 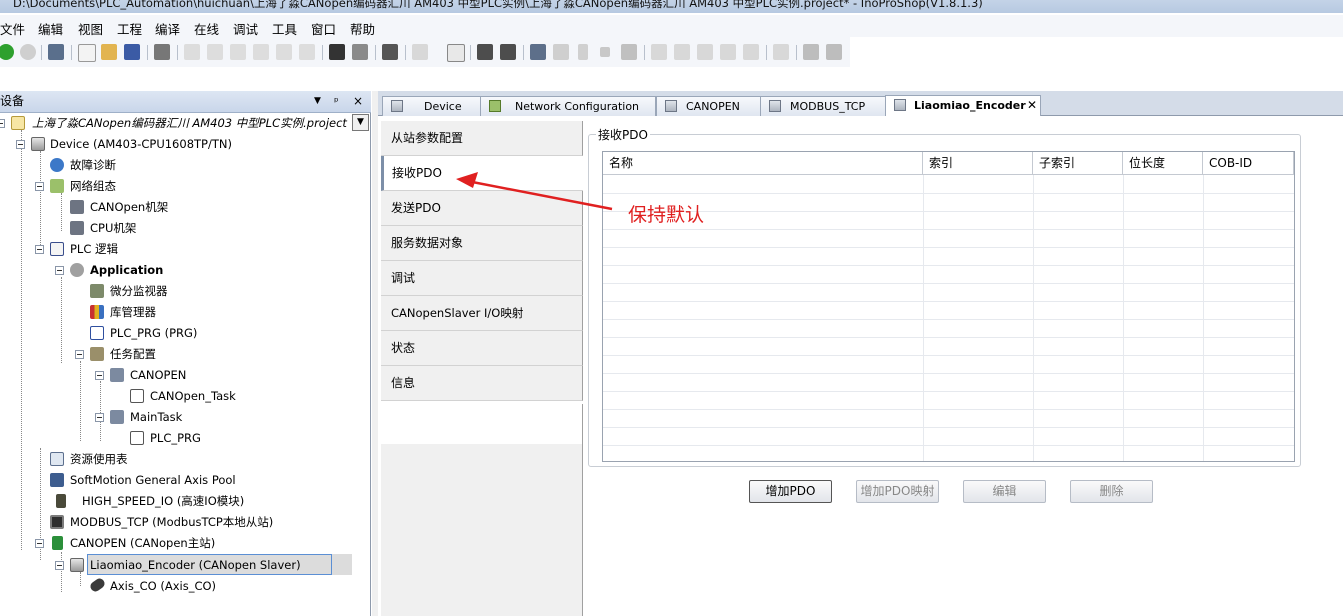 What do you see at coordinates (360, 52) in the screenshot?
I see `replace-icon` at bounding box center [360, 52].